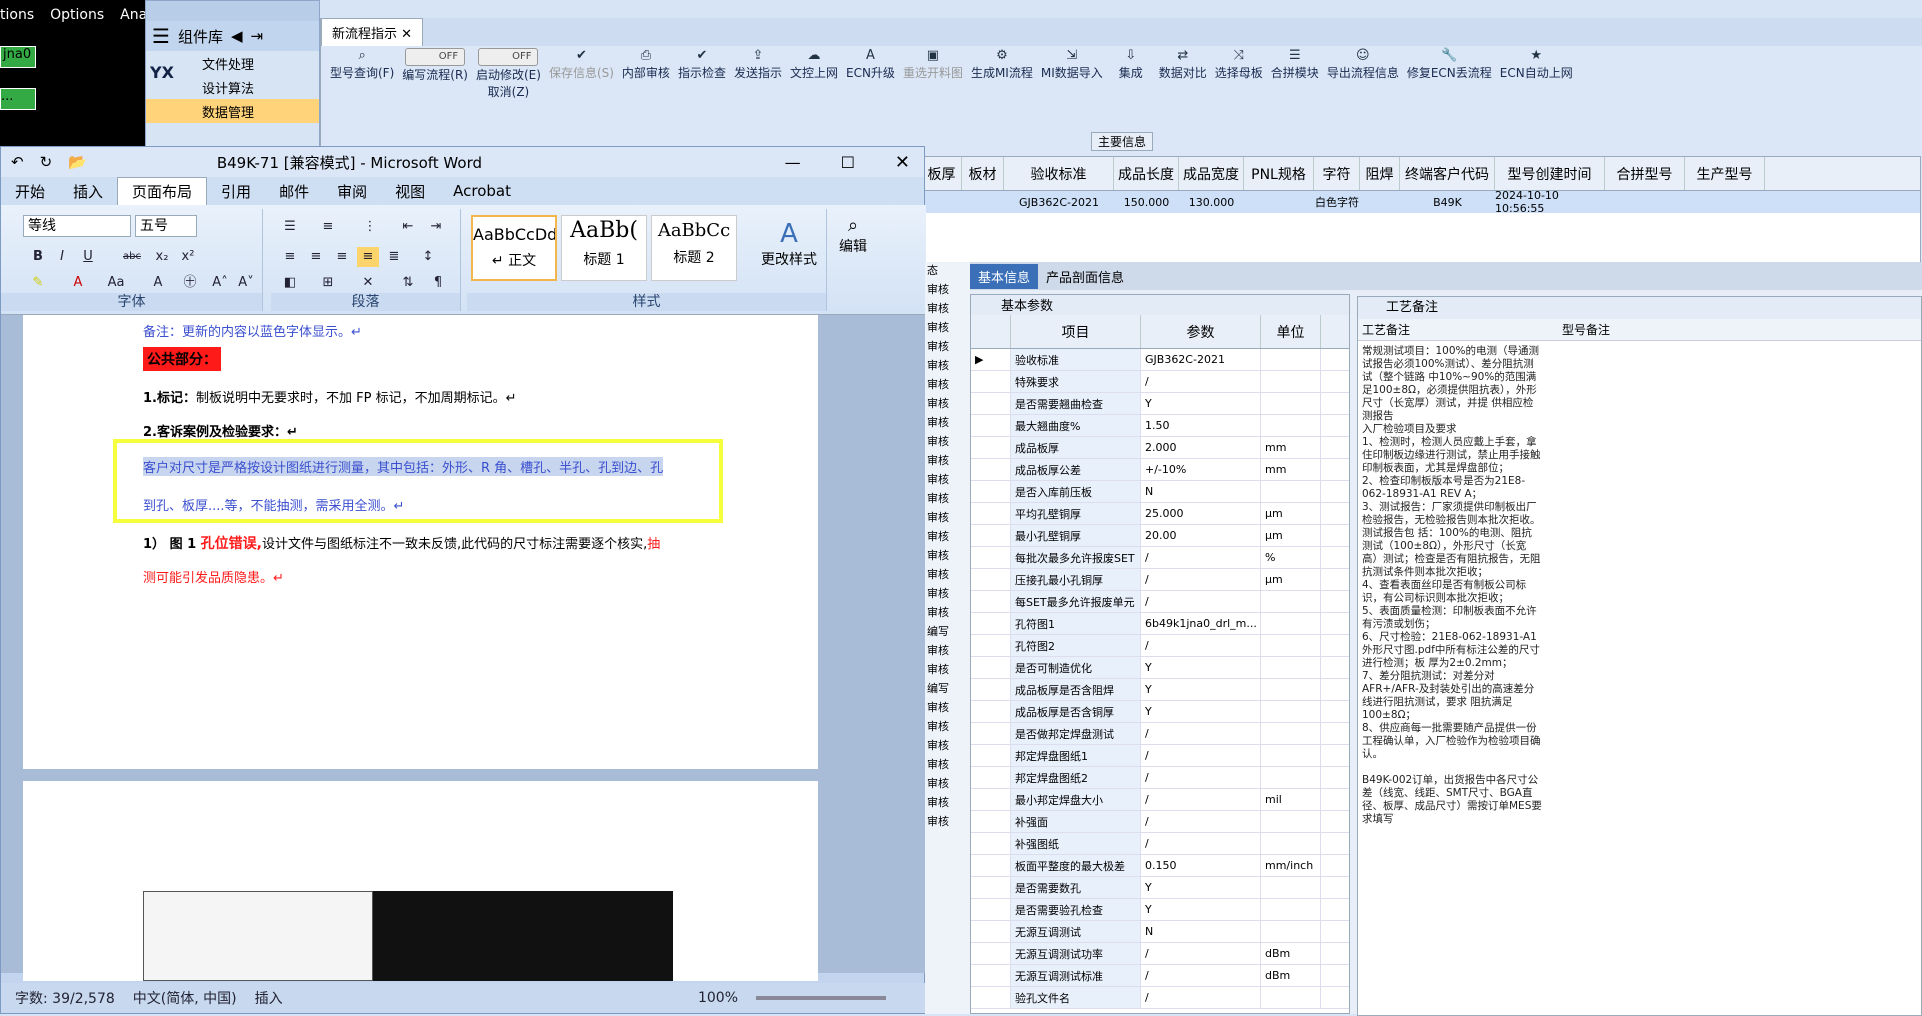  I want to click on table-row: 板面平整度的最大极差 0.150 mm/inch, so click(1160, 866).